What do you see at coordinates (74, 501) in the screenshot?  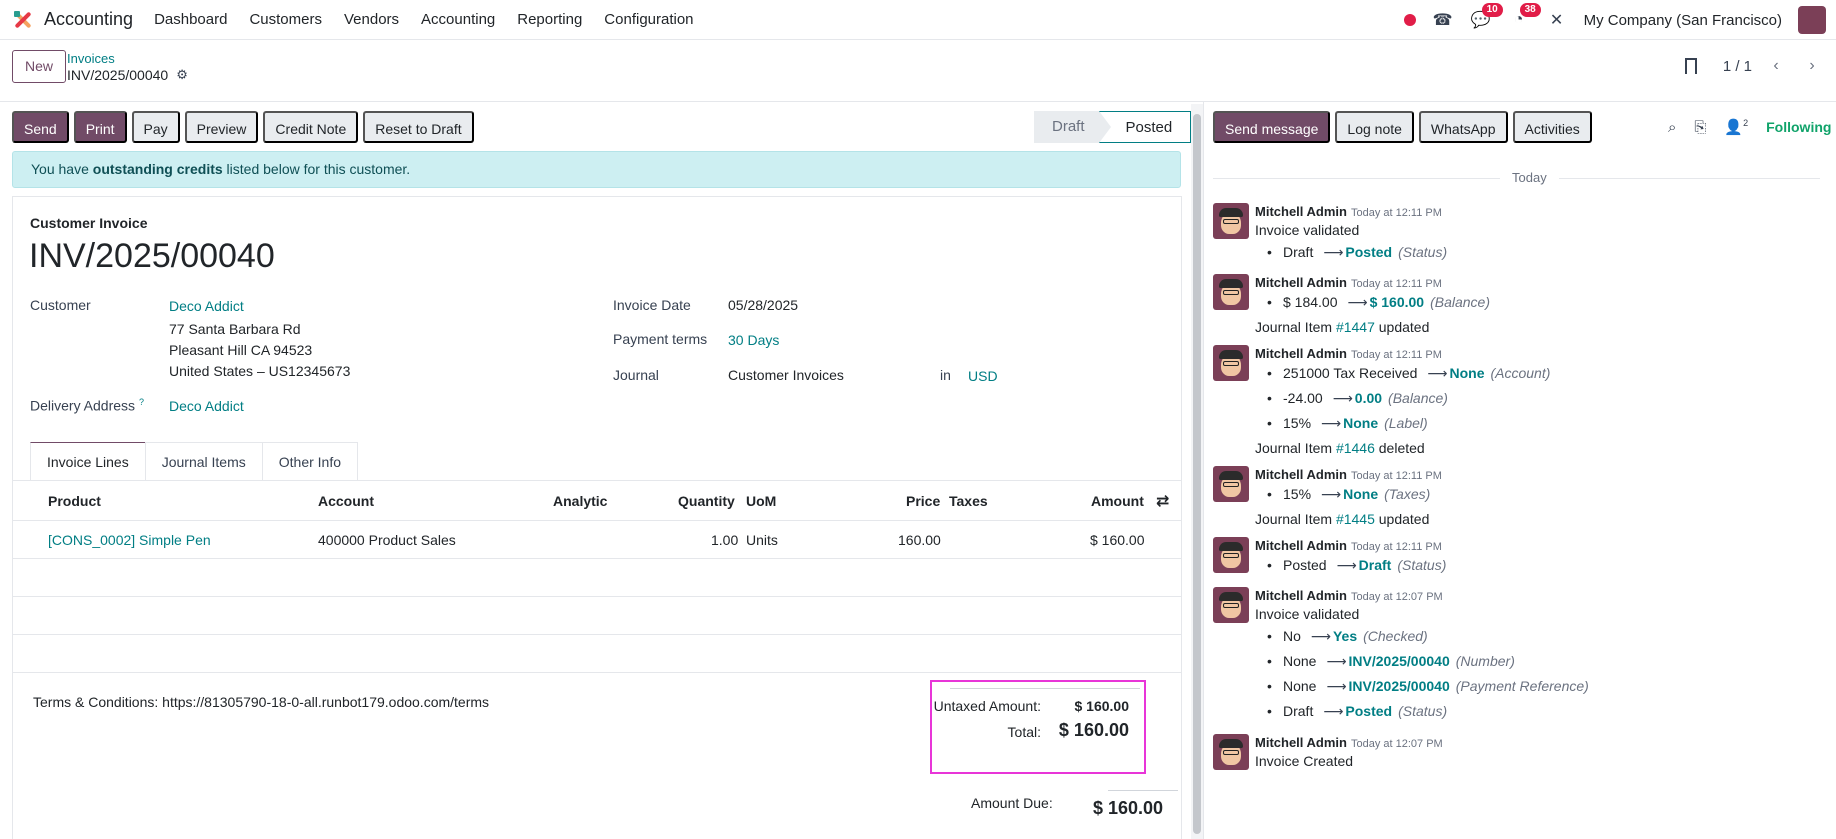 I see `col-product: Product` at bounding box center [74, 501].